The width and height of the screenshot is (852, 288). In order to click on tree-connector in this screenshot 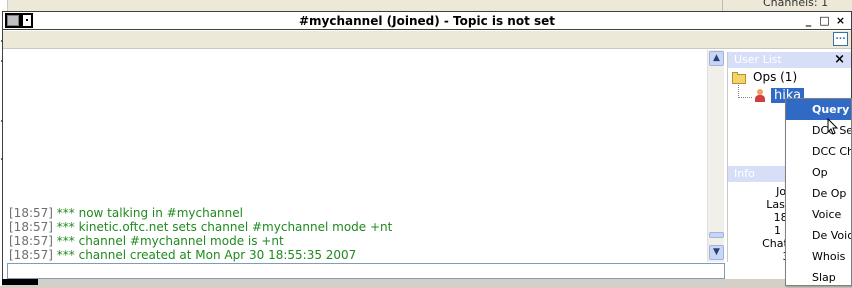, I will do `click(745, 91)`.